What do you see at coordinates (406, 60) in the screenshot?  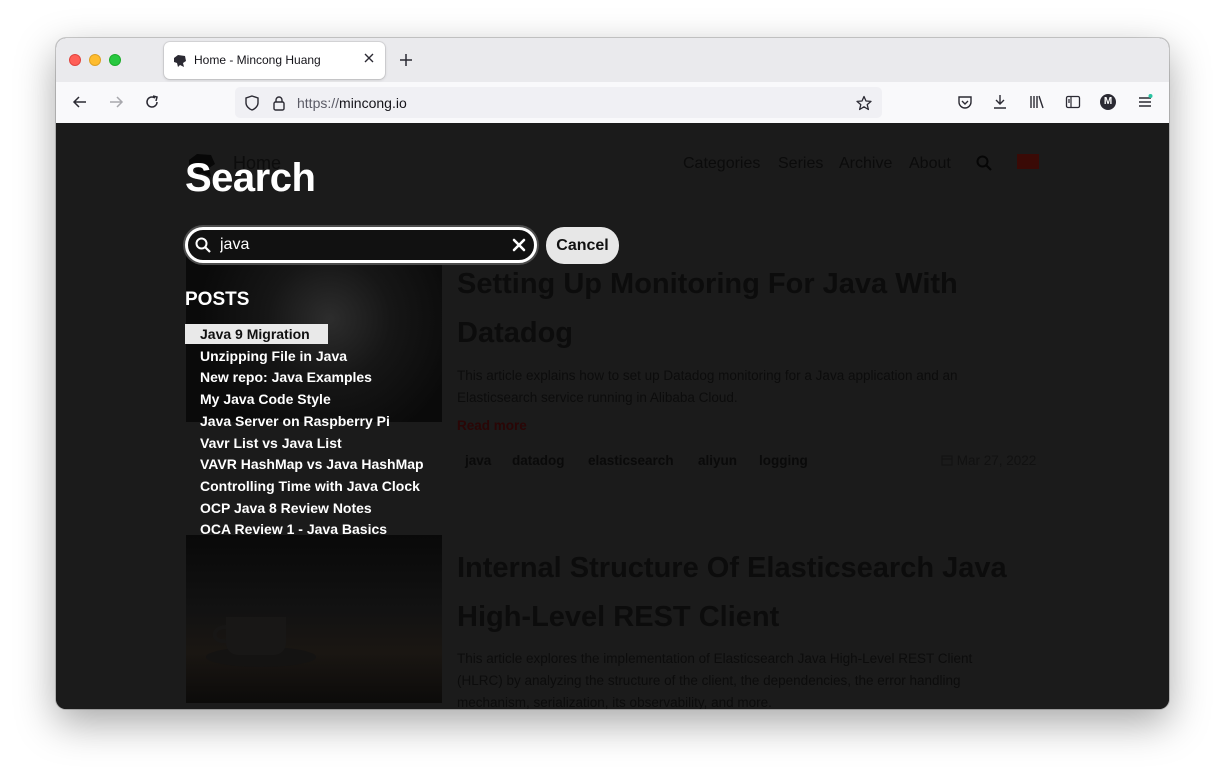 I see `new-tab-icon` at bounding box center [406, 60].